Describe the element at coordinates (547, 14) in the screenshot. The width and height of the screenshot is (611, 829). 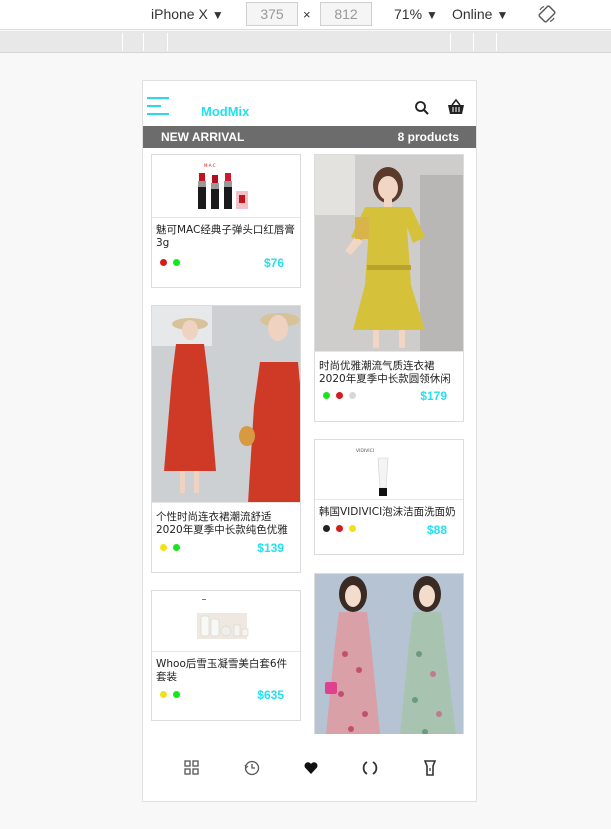
I see `rotate-icon` at that location.